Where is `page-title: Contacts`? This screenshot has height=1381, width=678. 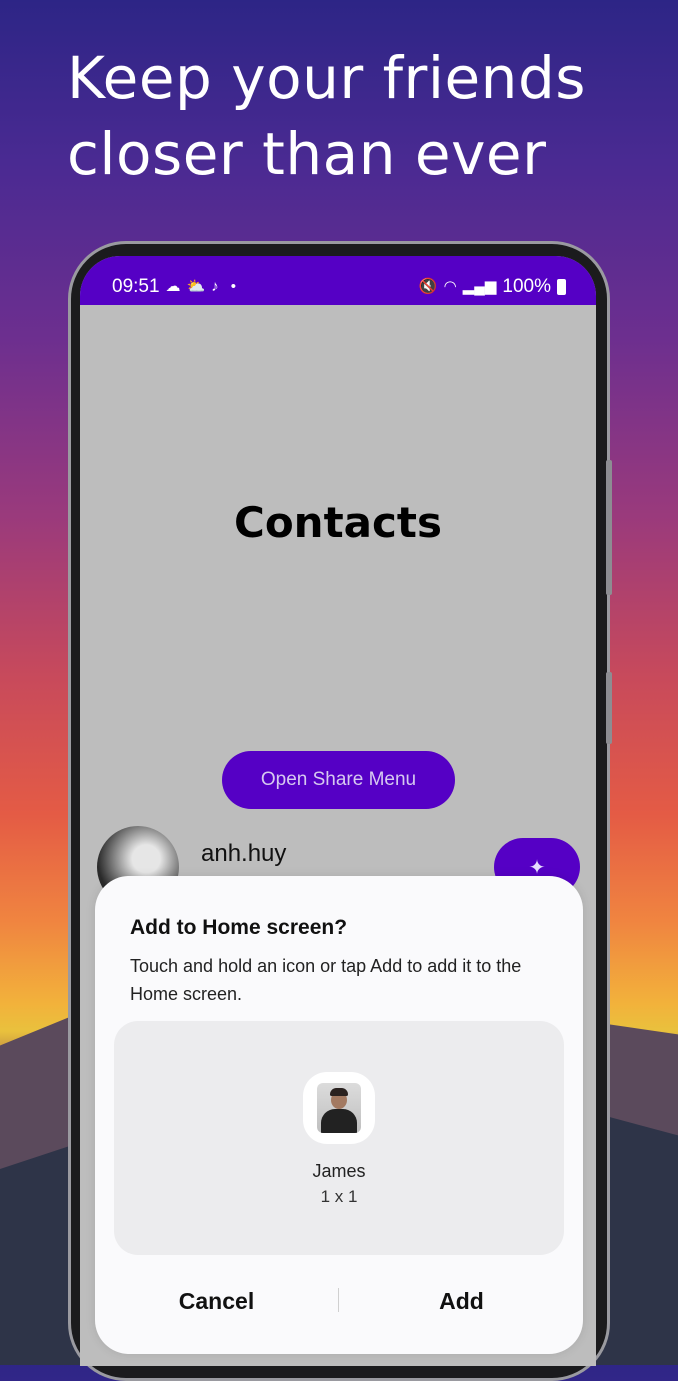 page-title: Contacts is located at coordinates (338, 522).